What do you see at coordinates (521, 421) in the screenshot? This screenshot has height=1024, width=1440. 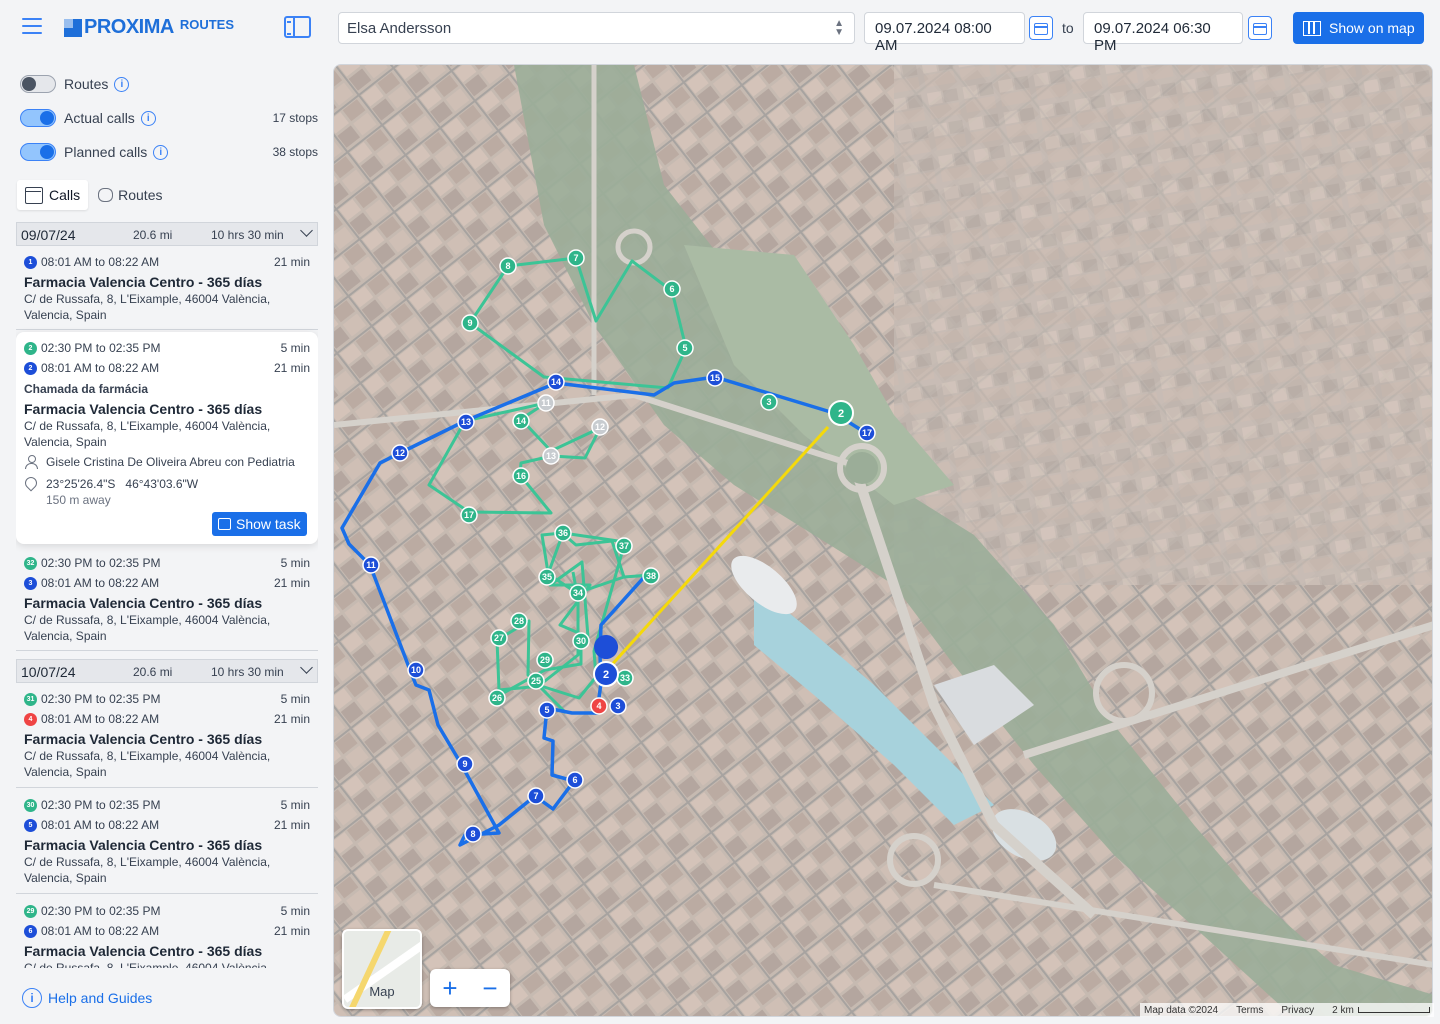 I see `planned-stop-marker: 14` at bounding box center [521, 421].